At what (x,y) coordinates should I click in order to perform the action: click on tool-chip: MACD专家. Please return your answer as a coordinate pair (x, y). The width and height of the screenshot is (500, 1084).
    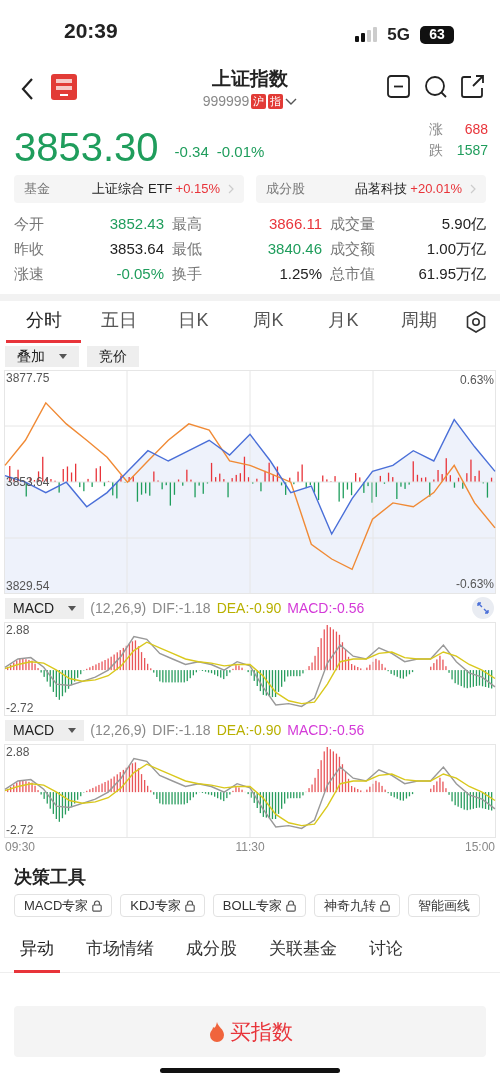
    Looking at the image, I should click on (63, 905).